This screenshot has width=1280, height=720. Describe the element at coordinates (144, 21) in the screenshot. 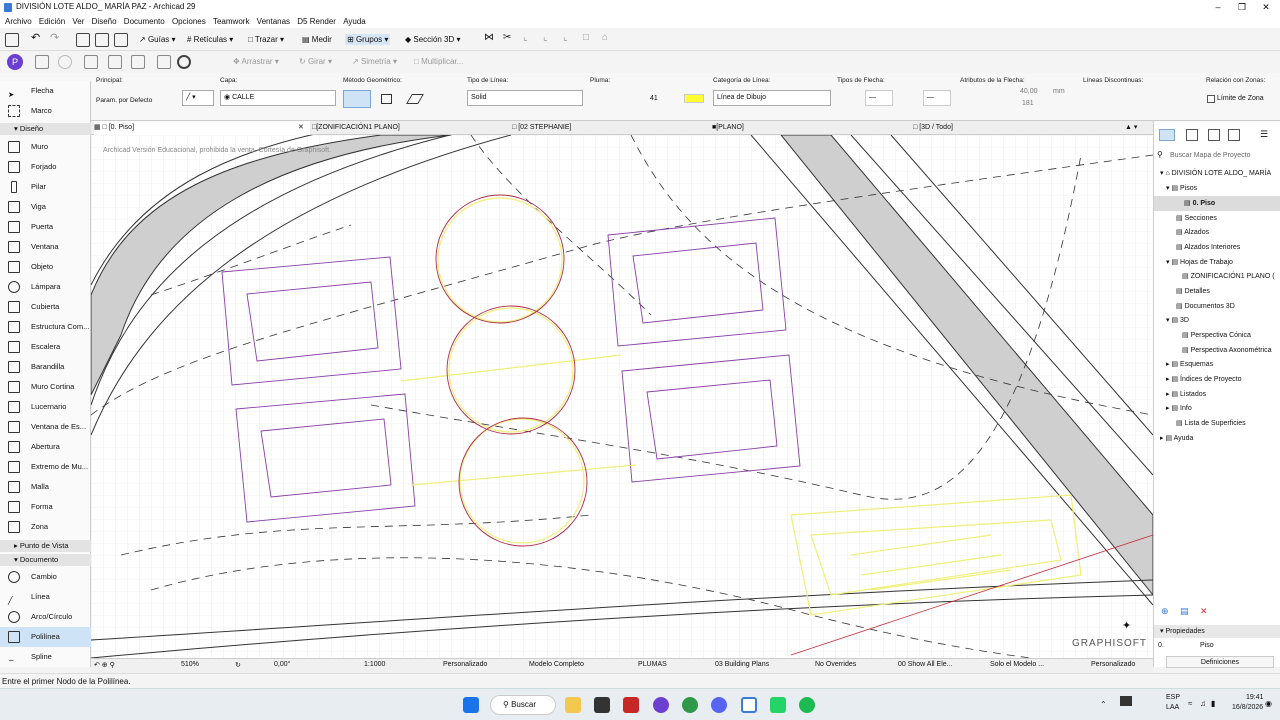

I see `menu-documento: Documento` at that location.